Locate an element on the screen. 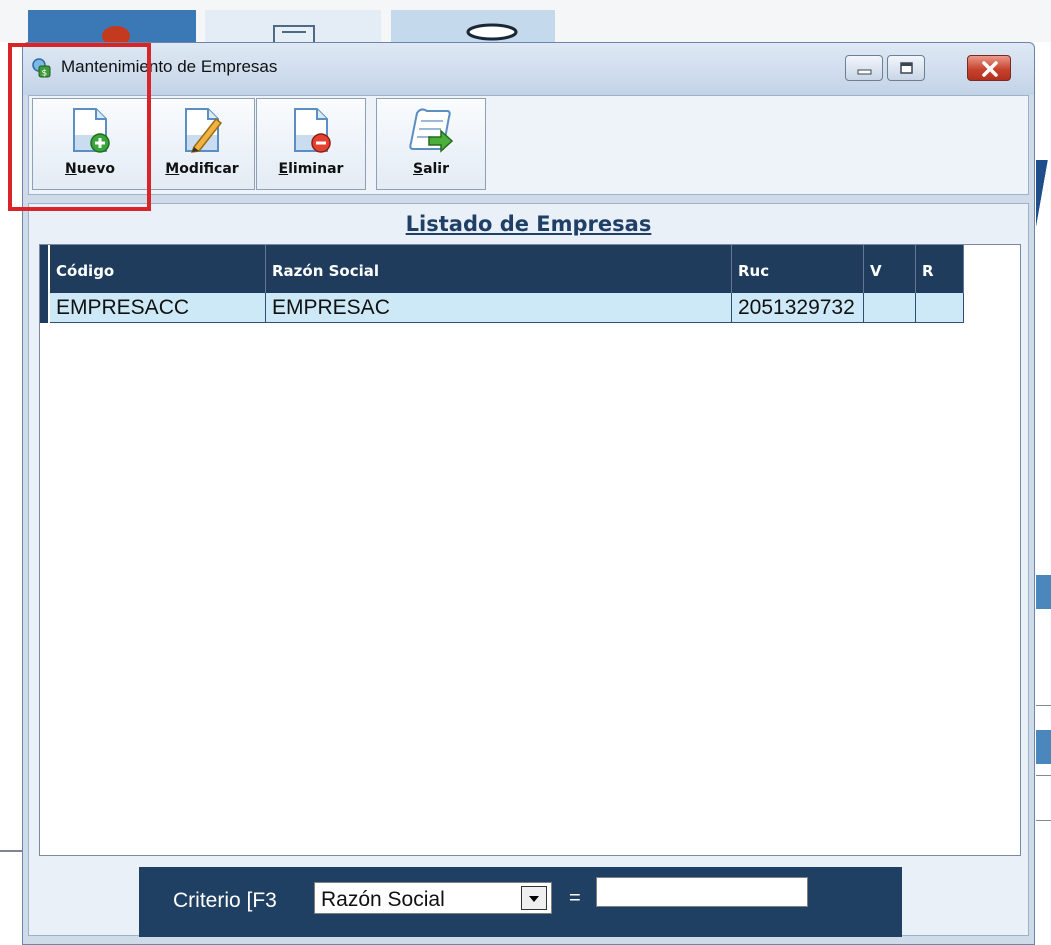  maximize-button is located at coordinates (906, 68).